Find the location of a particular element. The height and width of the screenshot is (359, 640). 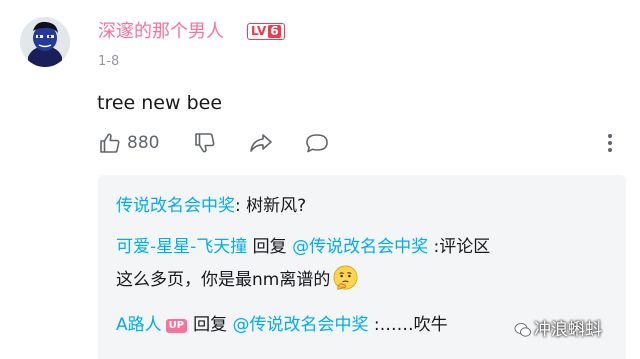

thinking-face-icon is located at coordinates (345, 277).